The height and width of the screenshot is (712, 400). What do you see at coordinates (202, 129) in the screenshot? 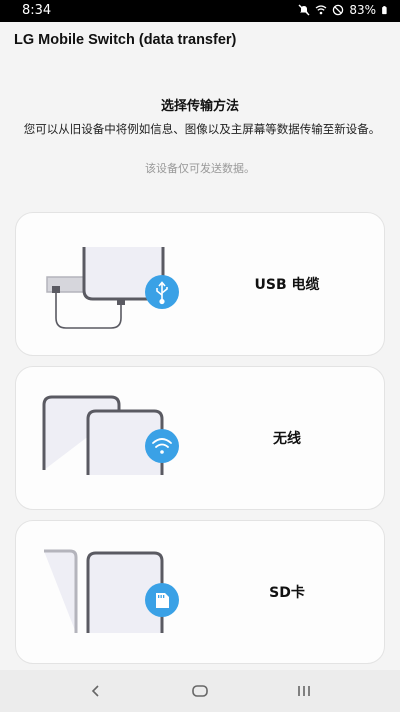
I see `description-text: 您可以从旧设备中将例如信息、图像以及主屏幕等数据传输至新设备。` at bounding box center [202, 129].